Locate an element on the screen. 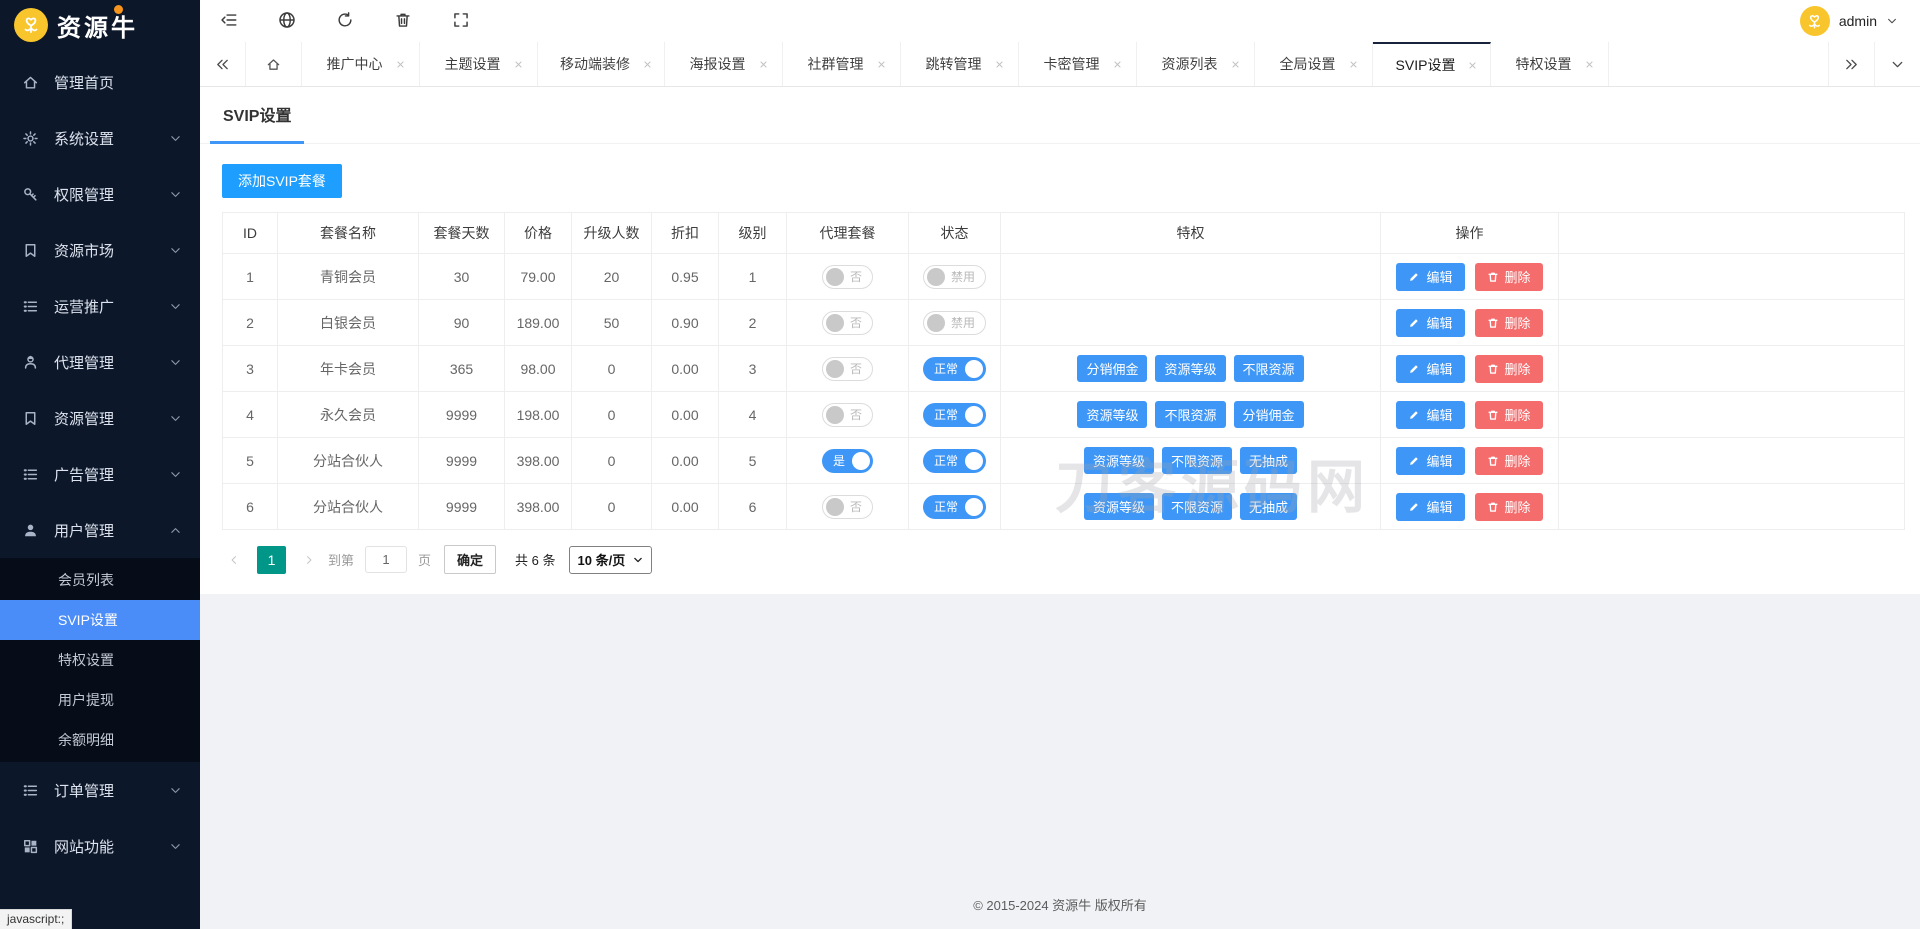  sidebar-item: 用户管理 is located at coordinates (100, 530).